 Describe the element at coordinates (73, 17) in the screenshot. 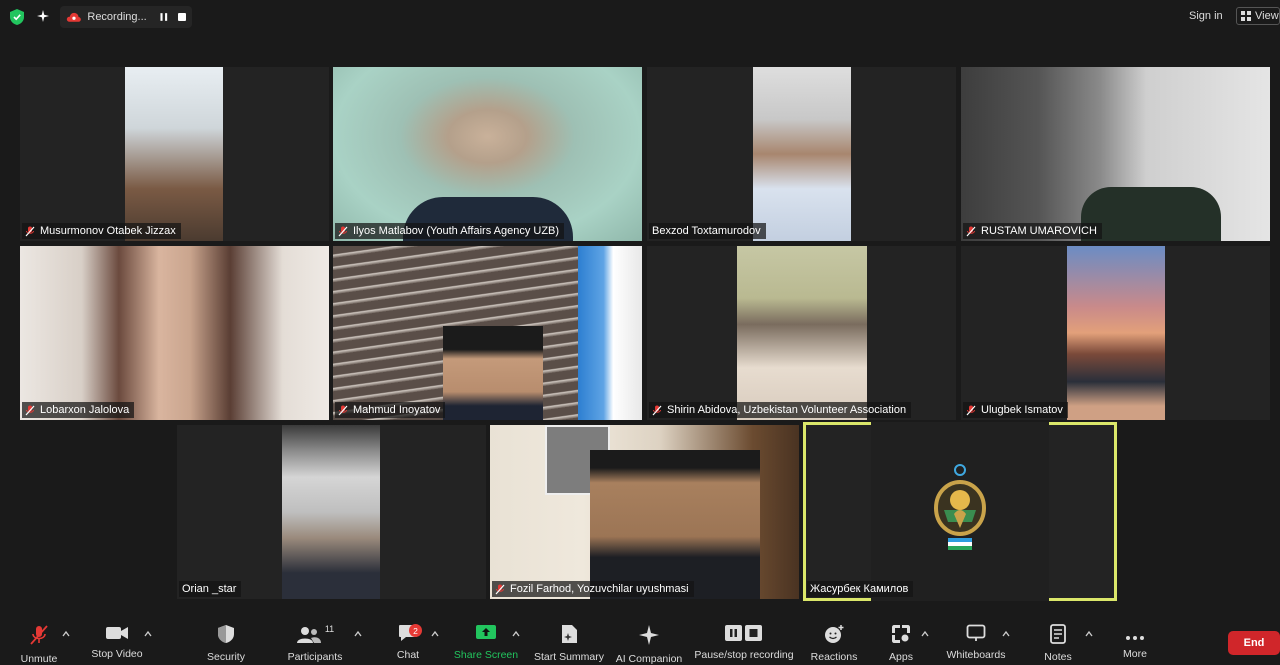

I see `cloud-recording-icon` at that location.